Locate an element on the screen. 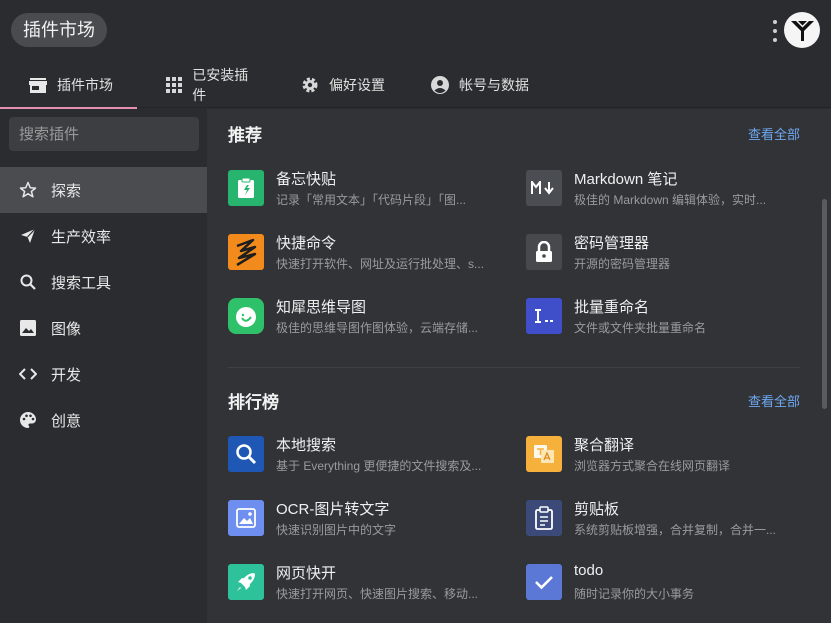  image-icon is located at coordinates (28, 328).